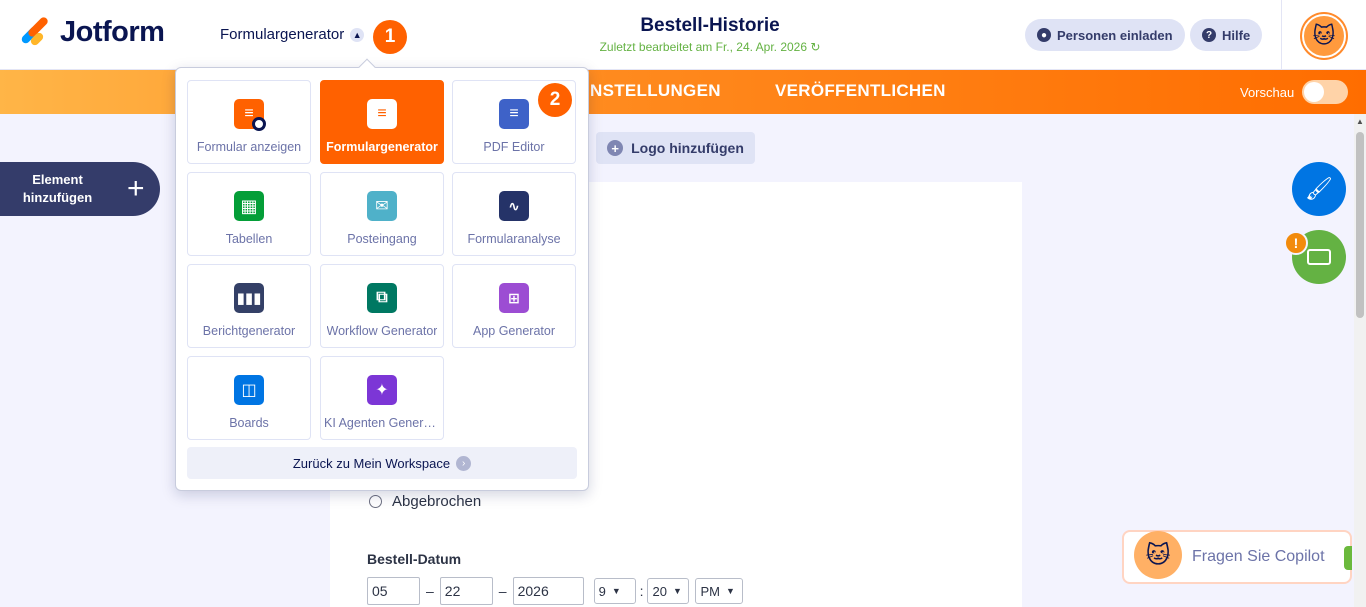  Describe the element at coordinates (815, 47) in the screenshot. I see `revision-history-icon: ↻` at that location.